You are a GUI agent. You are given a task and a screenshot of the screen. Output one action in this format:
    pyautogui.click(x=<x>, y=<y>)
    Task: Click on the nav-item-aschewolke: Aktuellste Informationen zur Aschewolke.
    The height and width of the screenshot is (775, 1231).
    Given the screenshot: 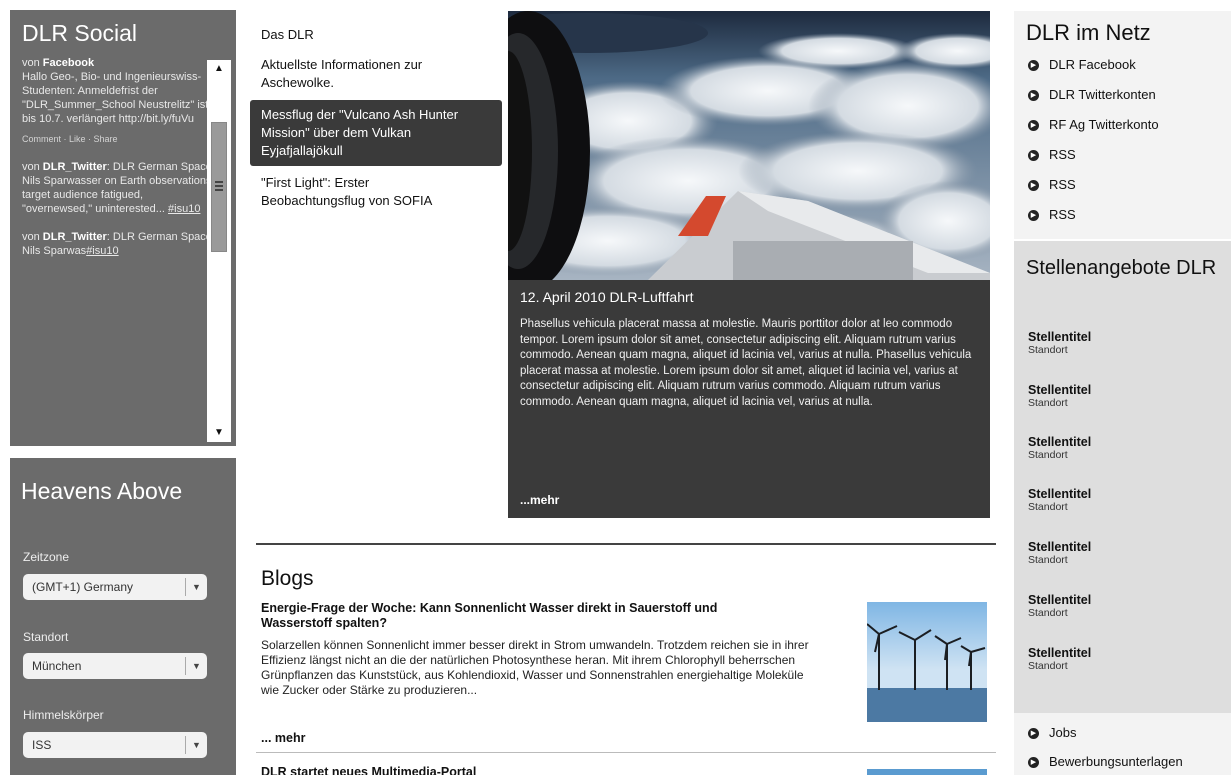 What is the action you would take?
    pyautogui.click(x=350, y=74)
    